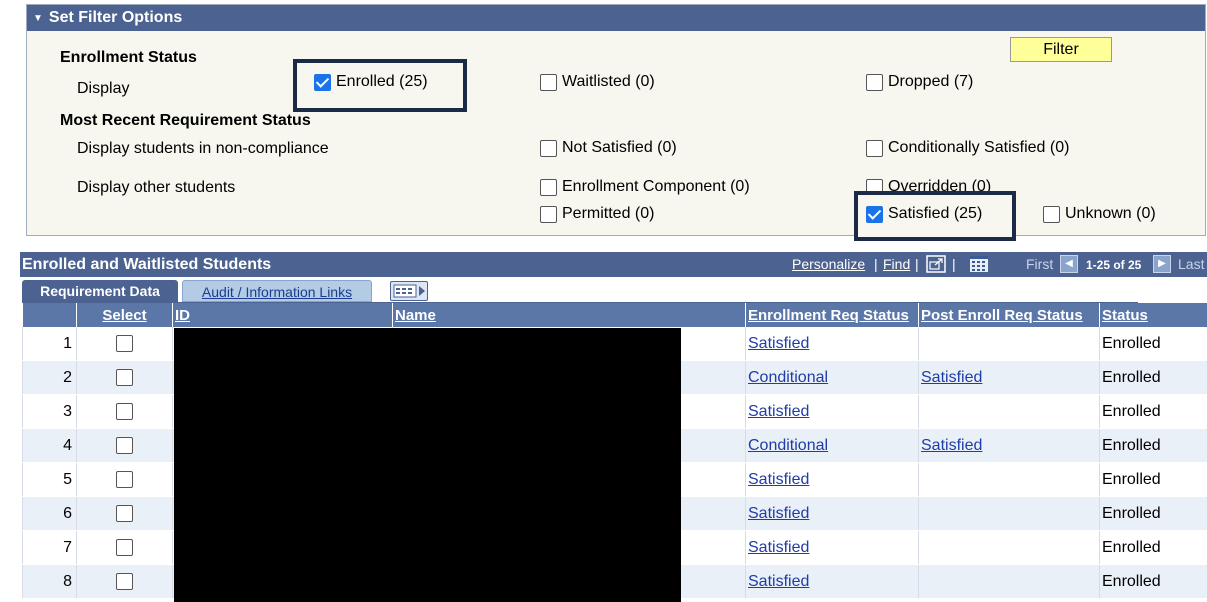 Image resolution: width=1207 pixels, height=602 pixels. I want to click on enrollment-component-label: Enrollment Component (0), so click(656, 186).